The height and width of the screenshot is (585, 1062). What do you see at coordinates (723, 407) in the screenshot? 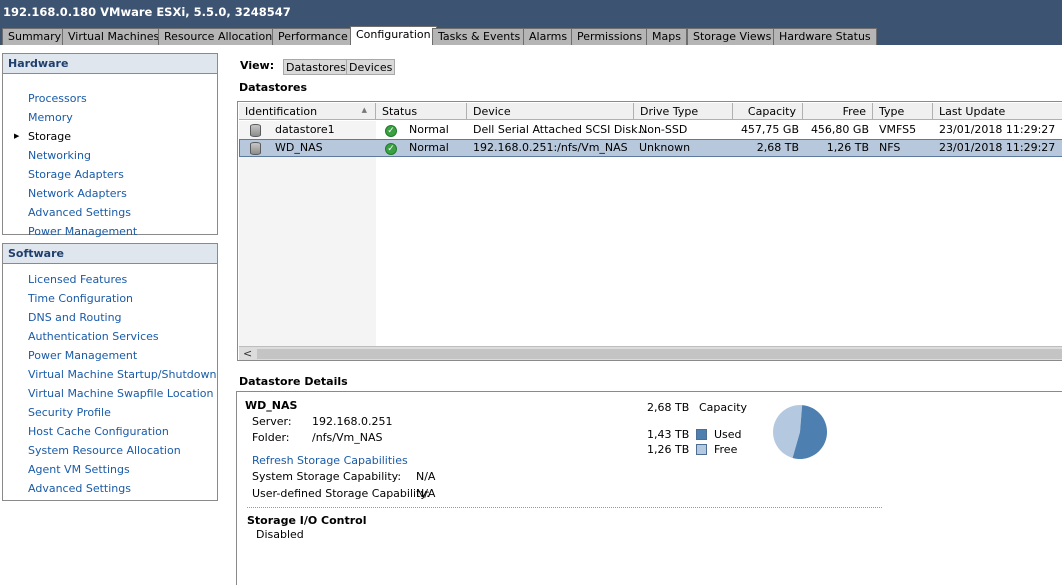
I see `capacity-label: Capacity` at bounding box center [723, 407].